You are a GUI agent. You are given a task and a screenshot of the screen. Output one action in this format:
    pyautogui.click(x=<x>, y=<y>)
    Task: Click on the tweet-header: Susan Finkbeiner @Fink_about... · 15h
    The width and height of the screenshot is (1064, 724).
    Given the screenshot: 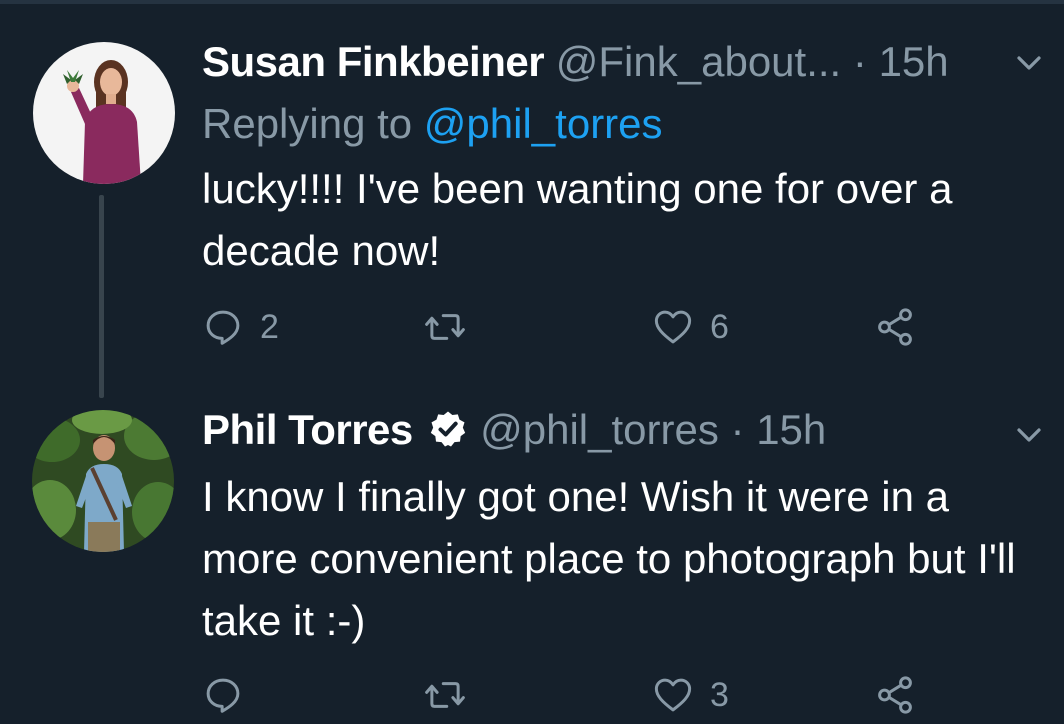 What is the action you would take?
    pyautogui.click(x=575, y=62)
    